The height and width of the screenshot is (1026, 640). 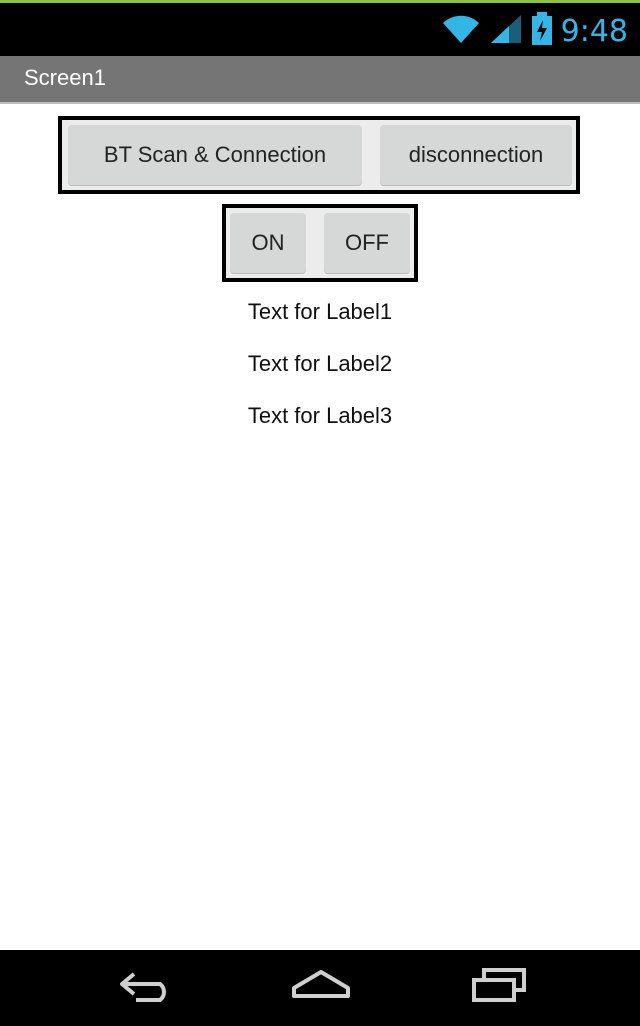 What do you see at coordinates (65, 77) in the screenshot?
I see `screen-title: Screen1` at bounding box center [65, 77].